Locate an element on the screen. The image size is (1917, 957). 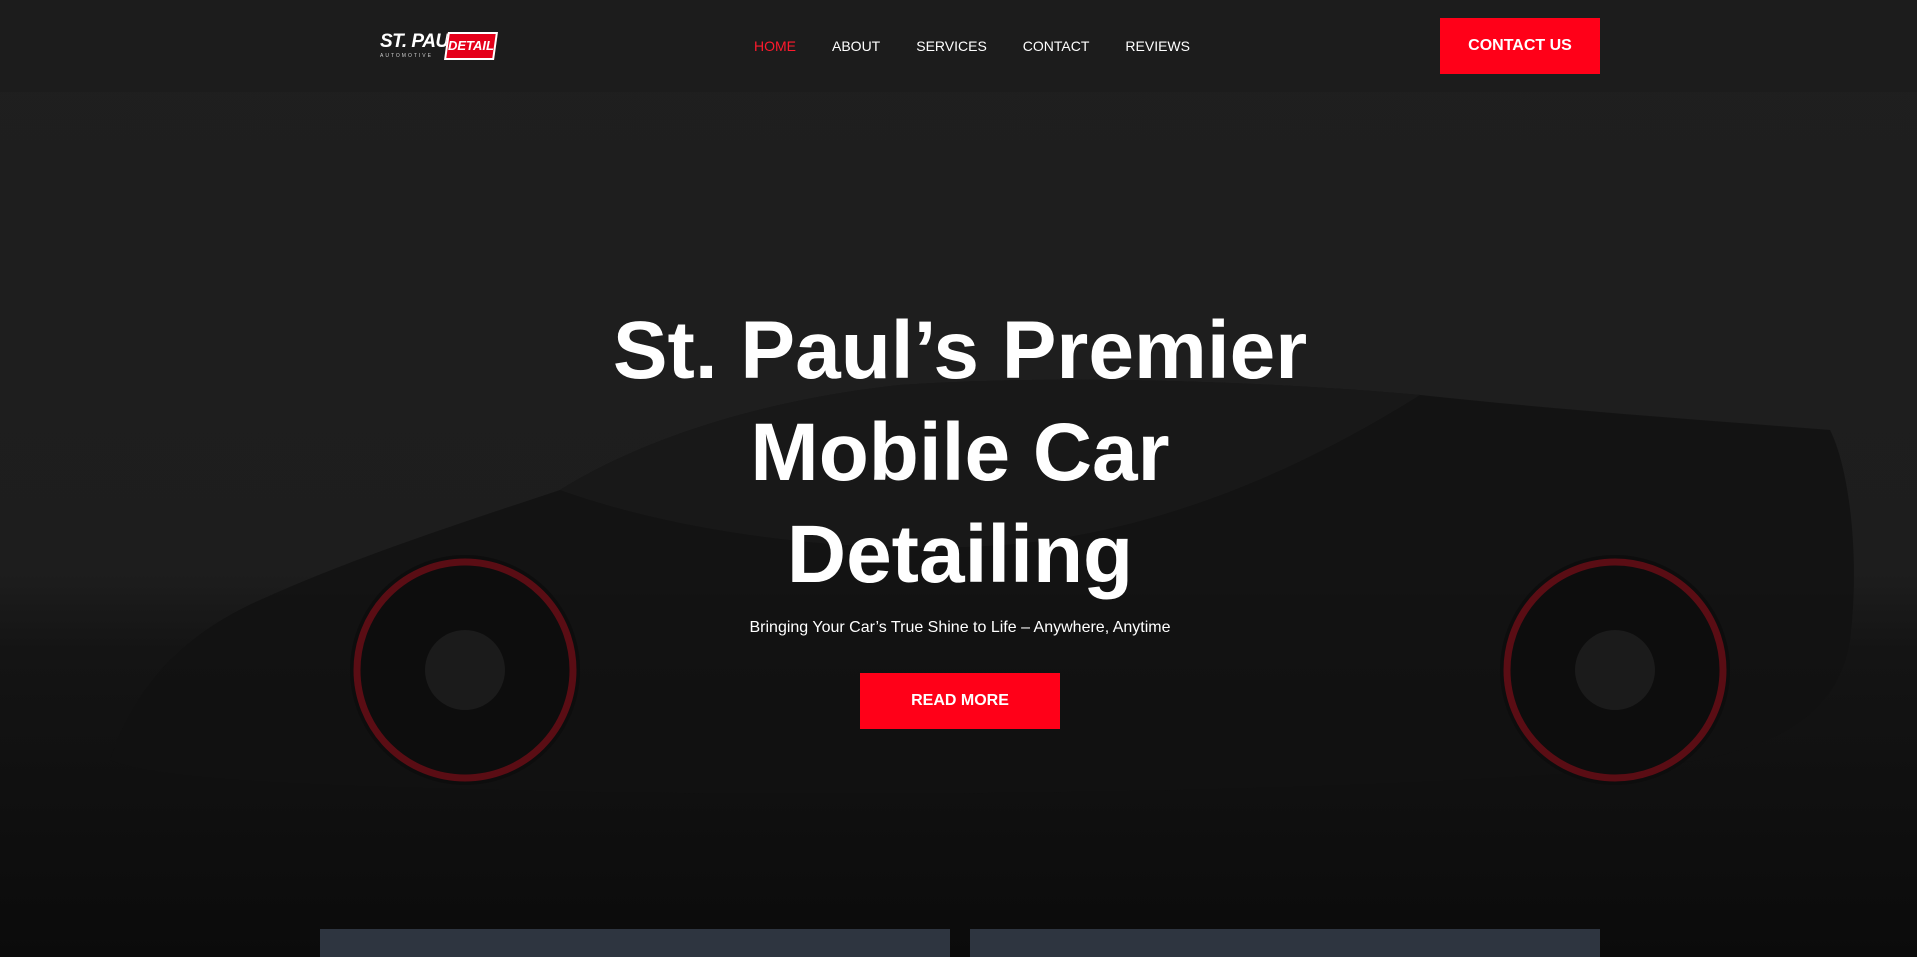
logo-badge-text: DETAIL is located at coordinates (471, 45).